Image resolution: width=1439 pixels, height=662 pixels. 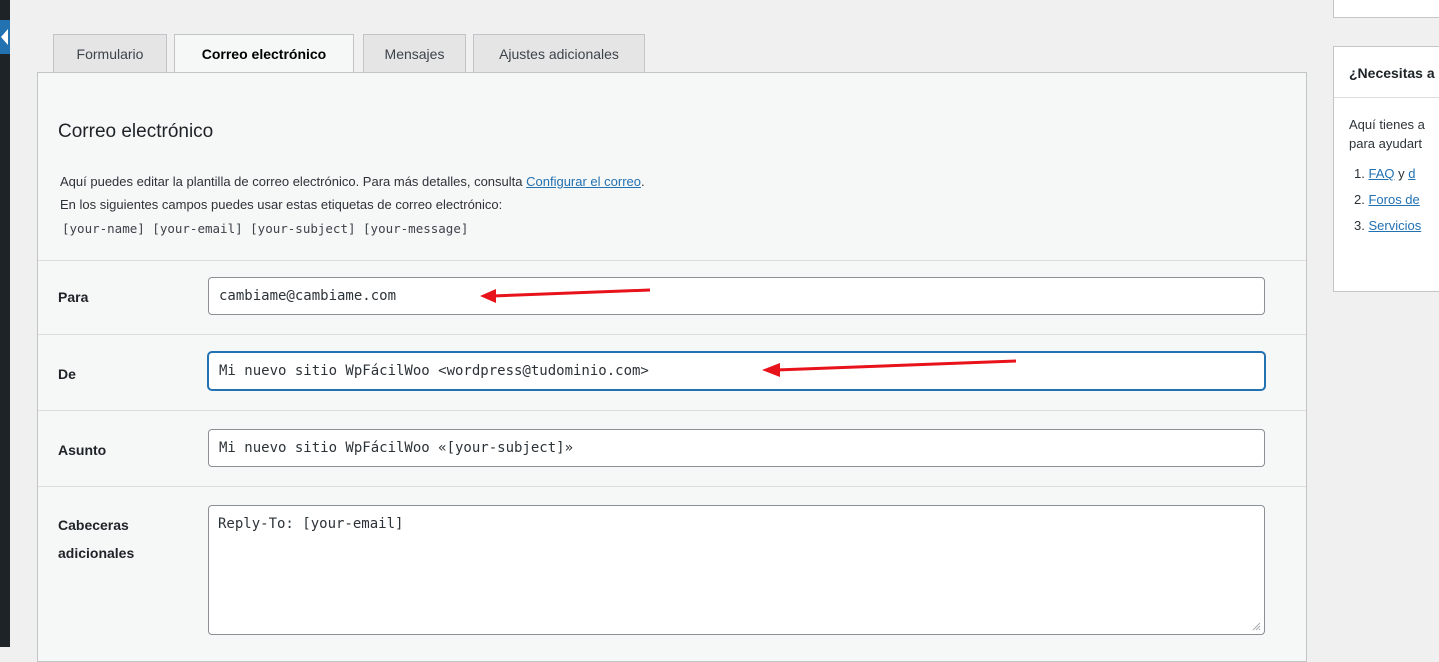 I want to click on help-text-line-1: Aquí tienes a, so click(x=1387, y=124).